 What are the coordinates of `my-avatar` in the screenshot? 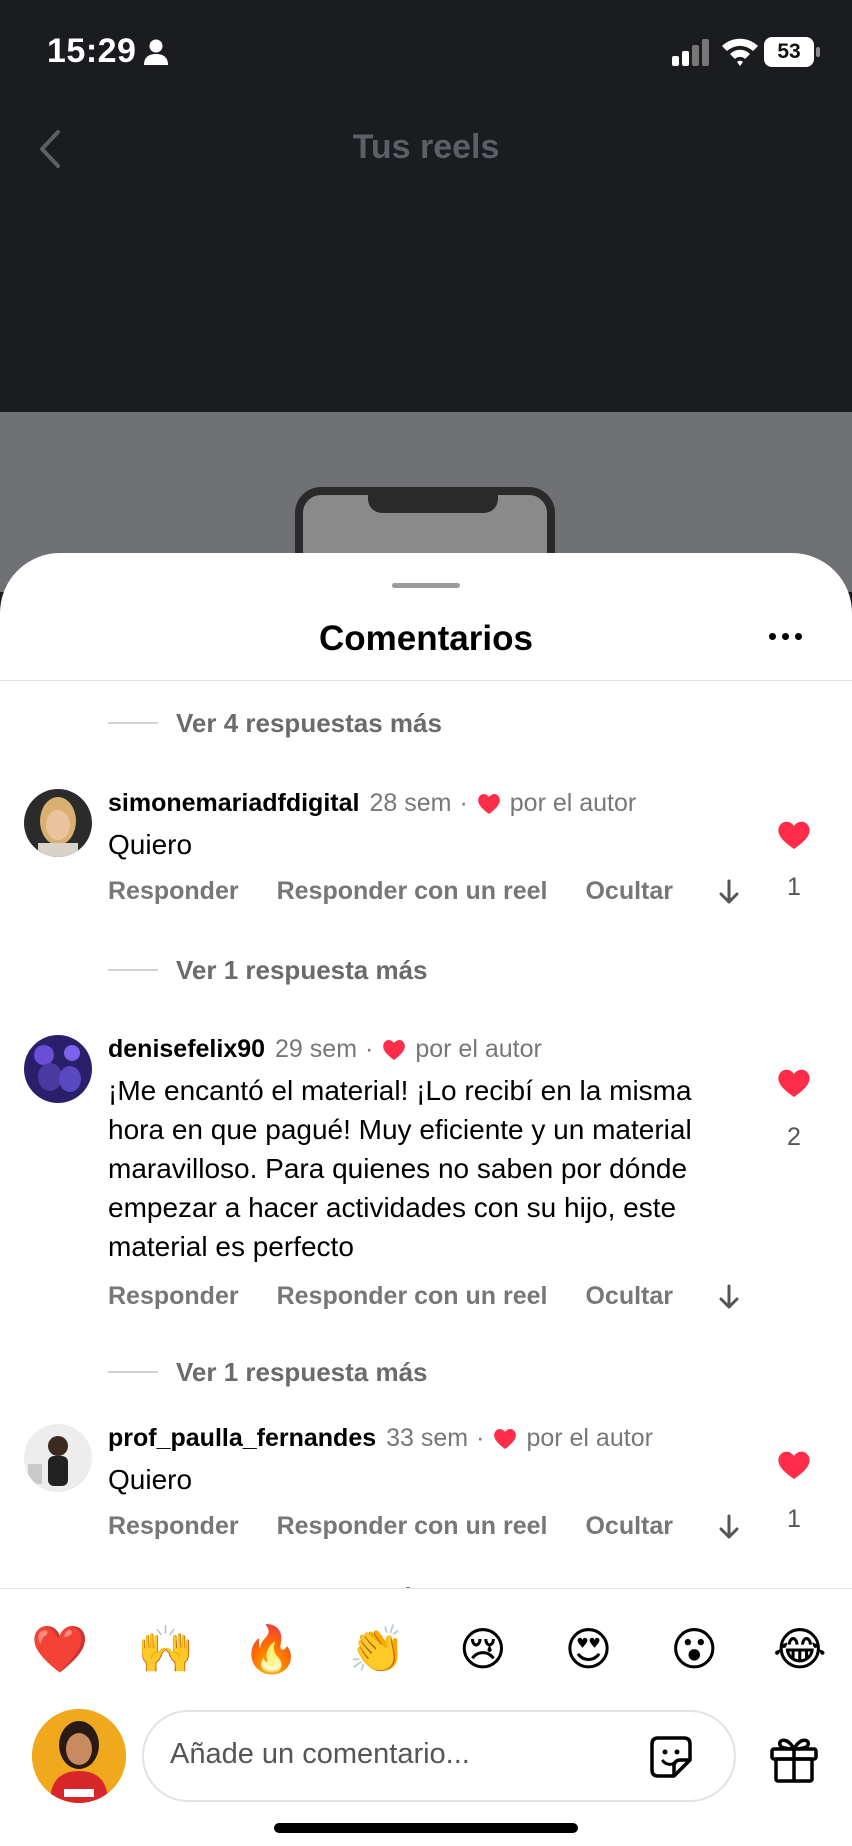 It's located at (79, 1756).